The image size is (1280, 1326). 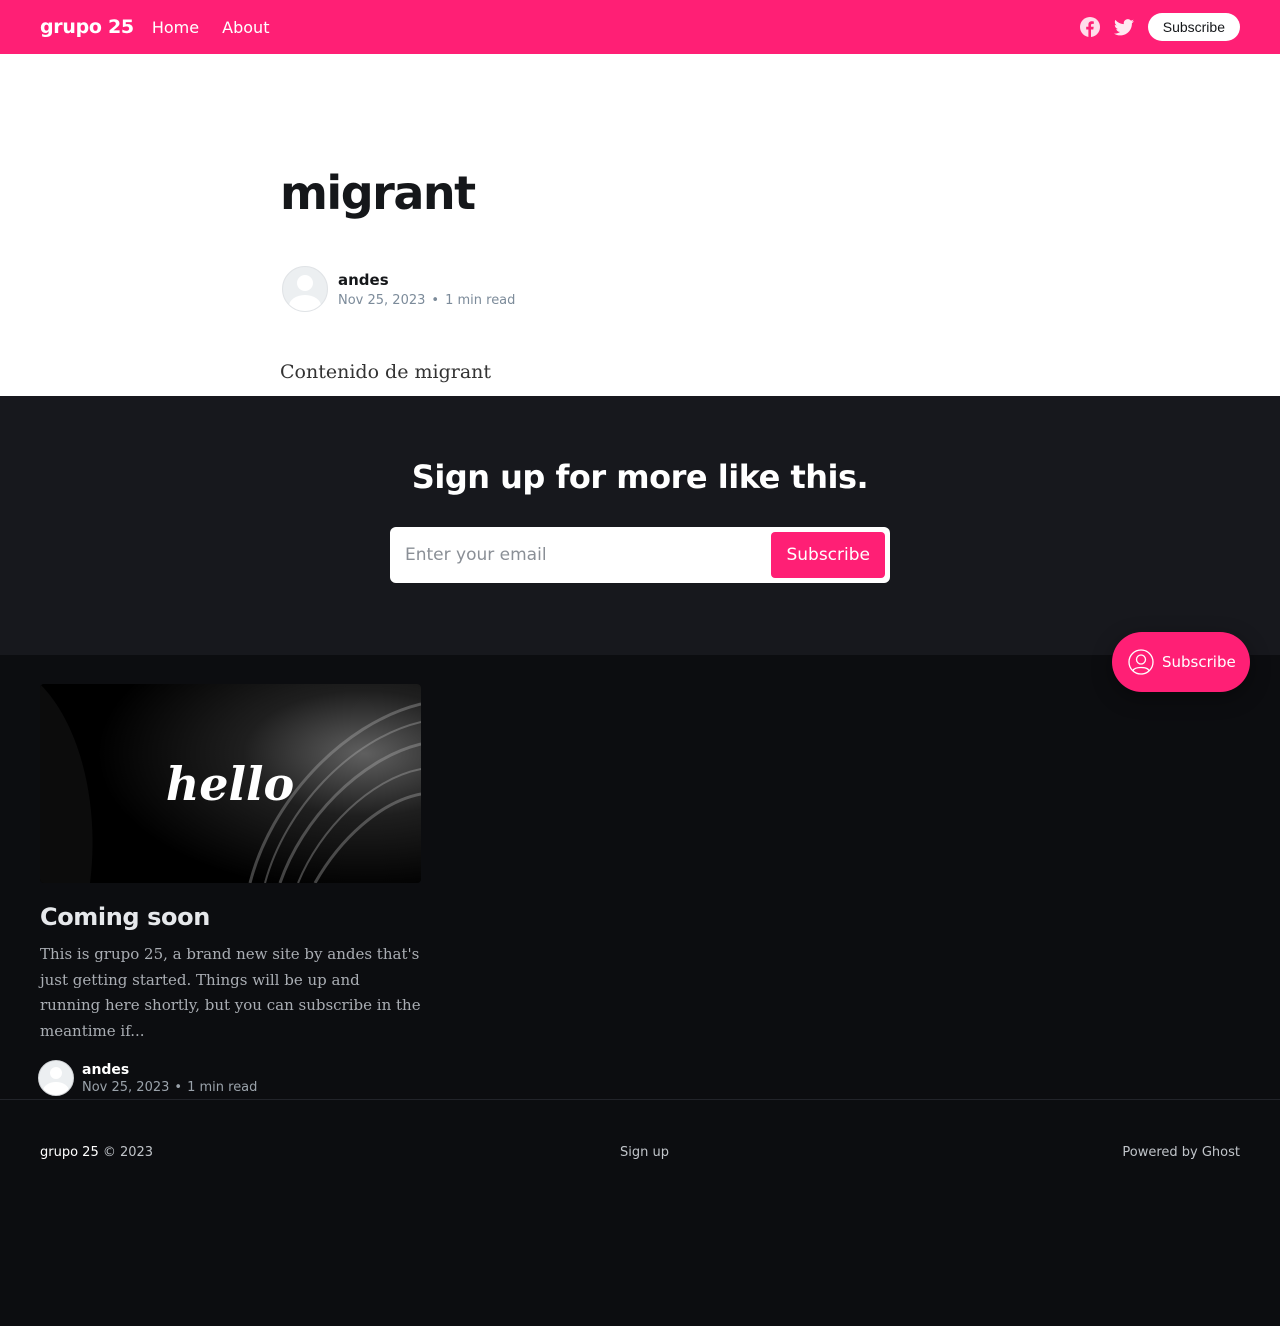 I want to click on article-date: Nov 25, 2023, so click(x=382, y=300).